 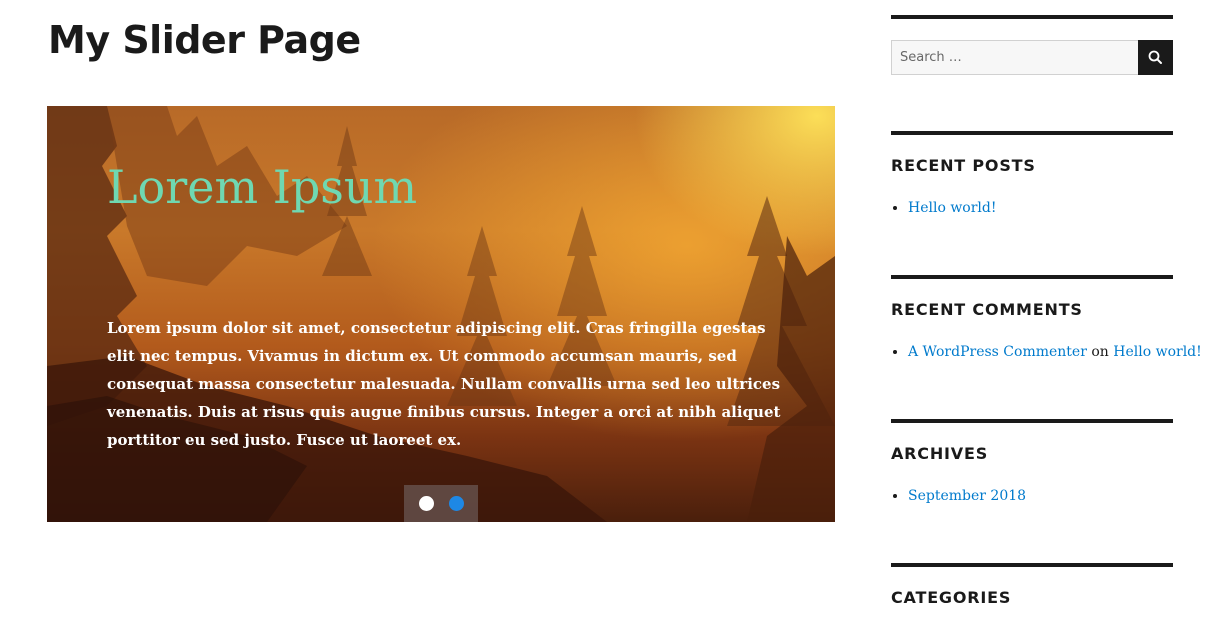 I want to click on comment-connector: on, so click(x=1100, y=352).